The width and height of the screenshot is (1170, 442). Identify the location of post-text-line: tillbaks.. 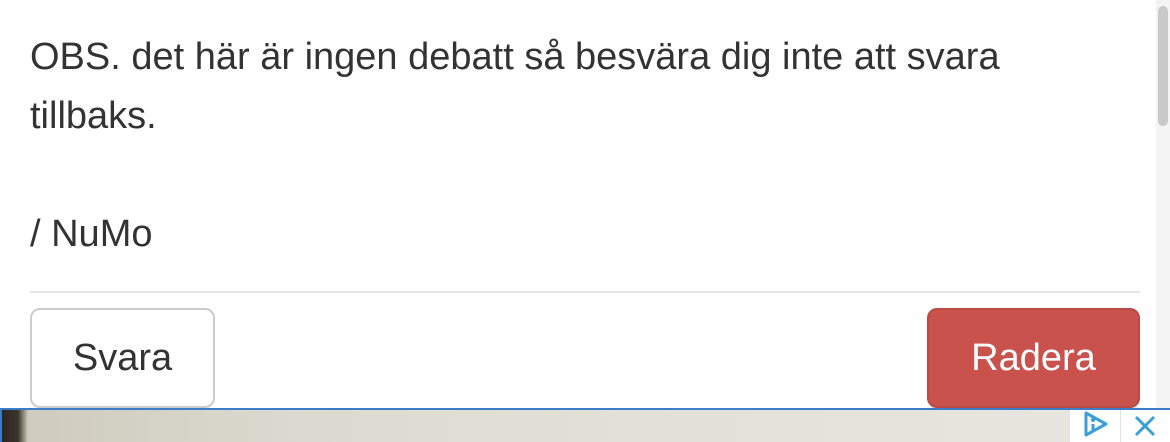
(93, 116).